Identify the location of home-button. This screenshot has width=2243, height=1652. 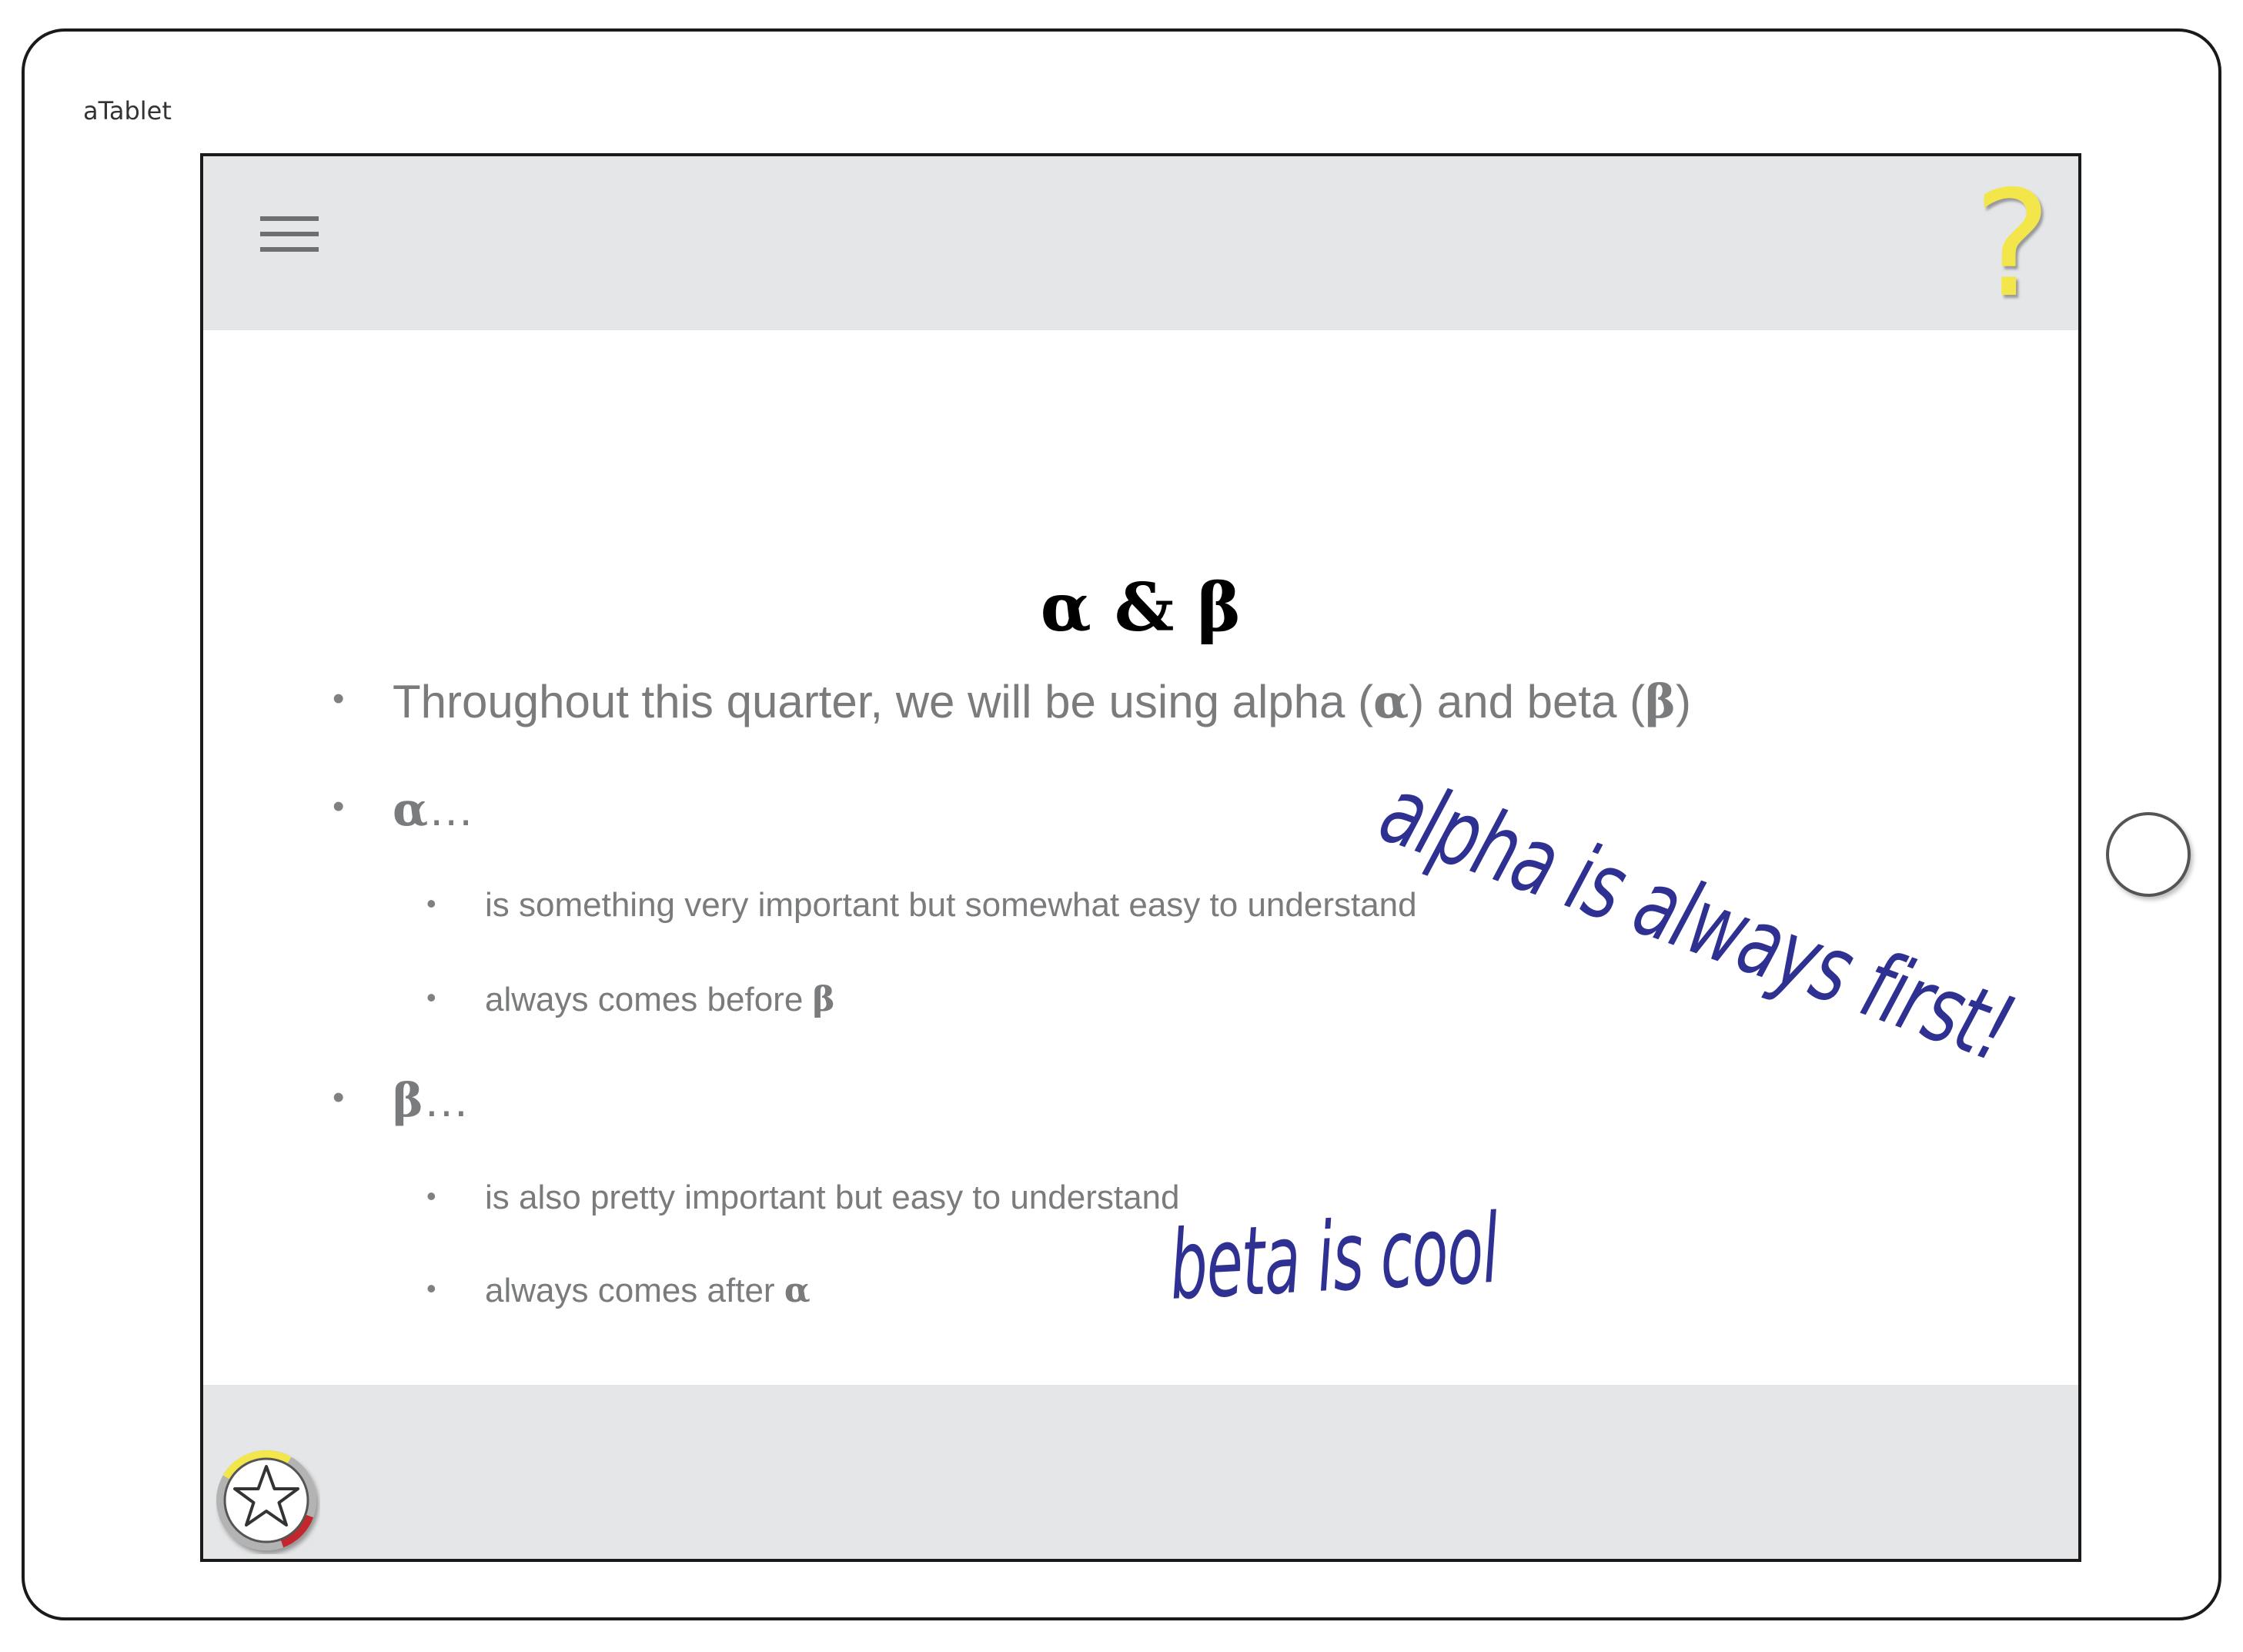
(2148, 854).